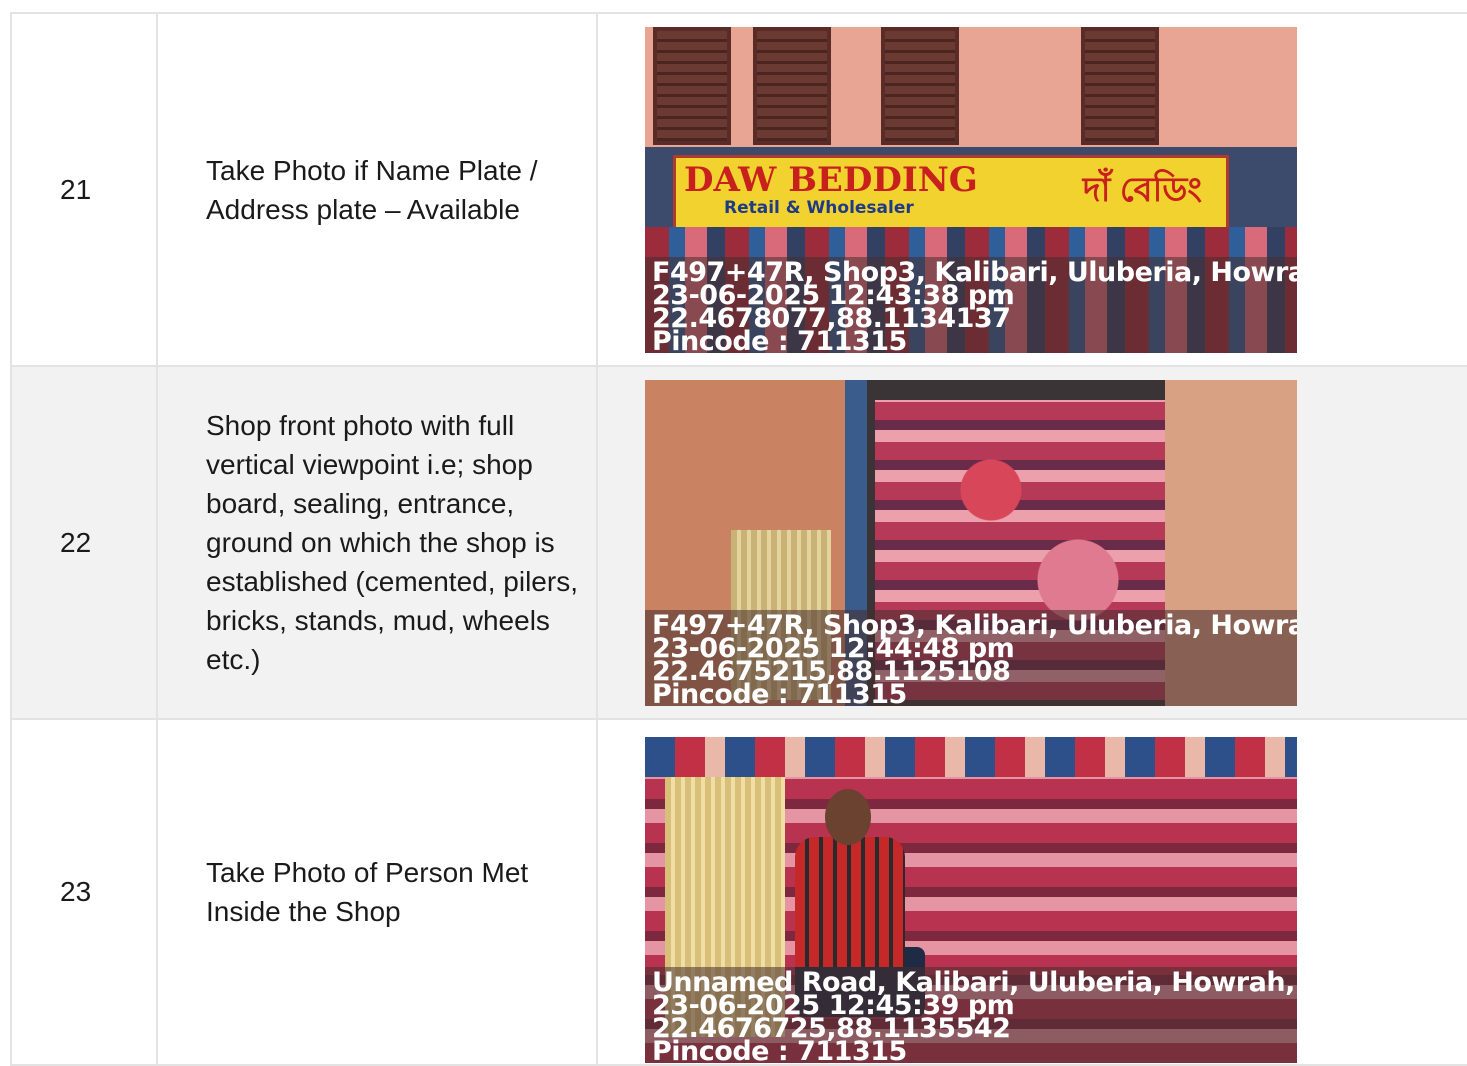 Image resolution: width=1467 pixels, height=1066 pixels. What do you see at coordinates (1142, 189) in the screenshot?
I see `sign-name-bengali: দাঁ বেডিং` at bounding box center [1142, 189].